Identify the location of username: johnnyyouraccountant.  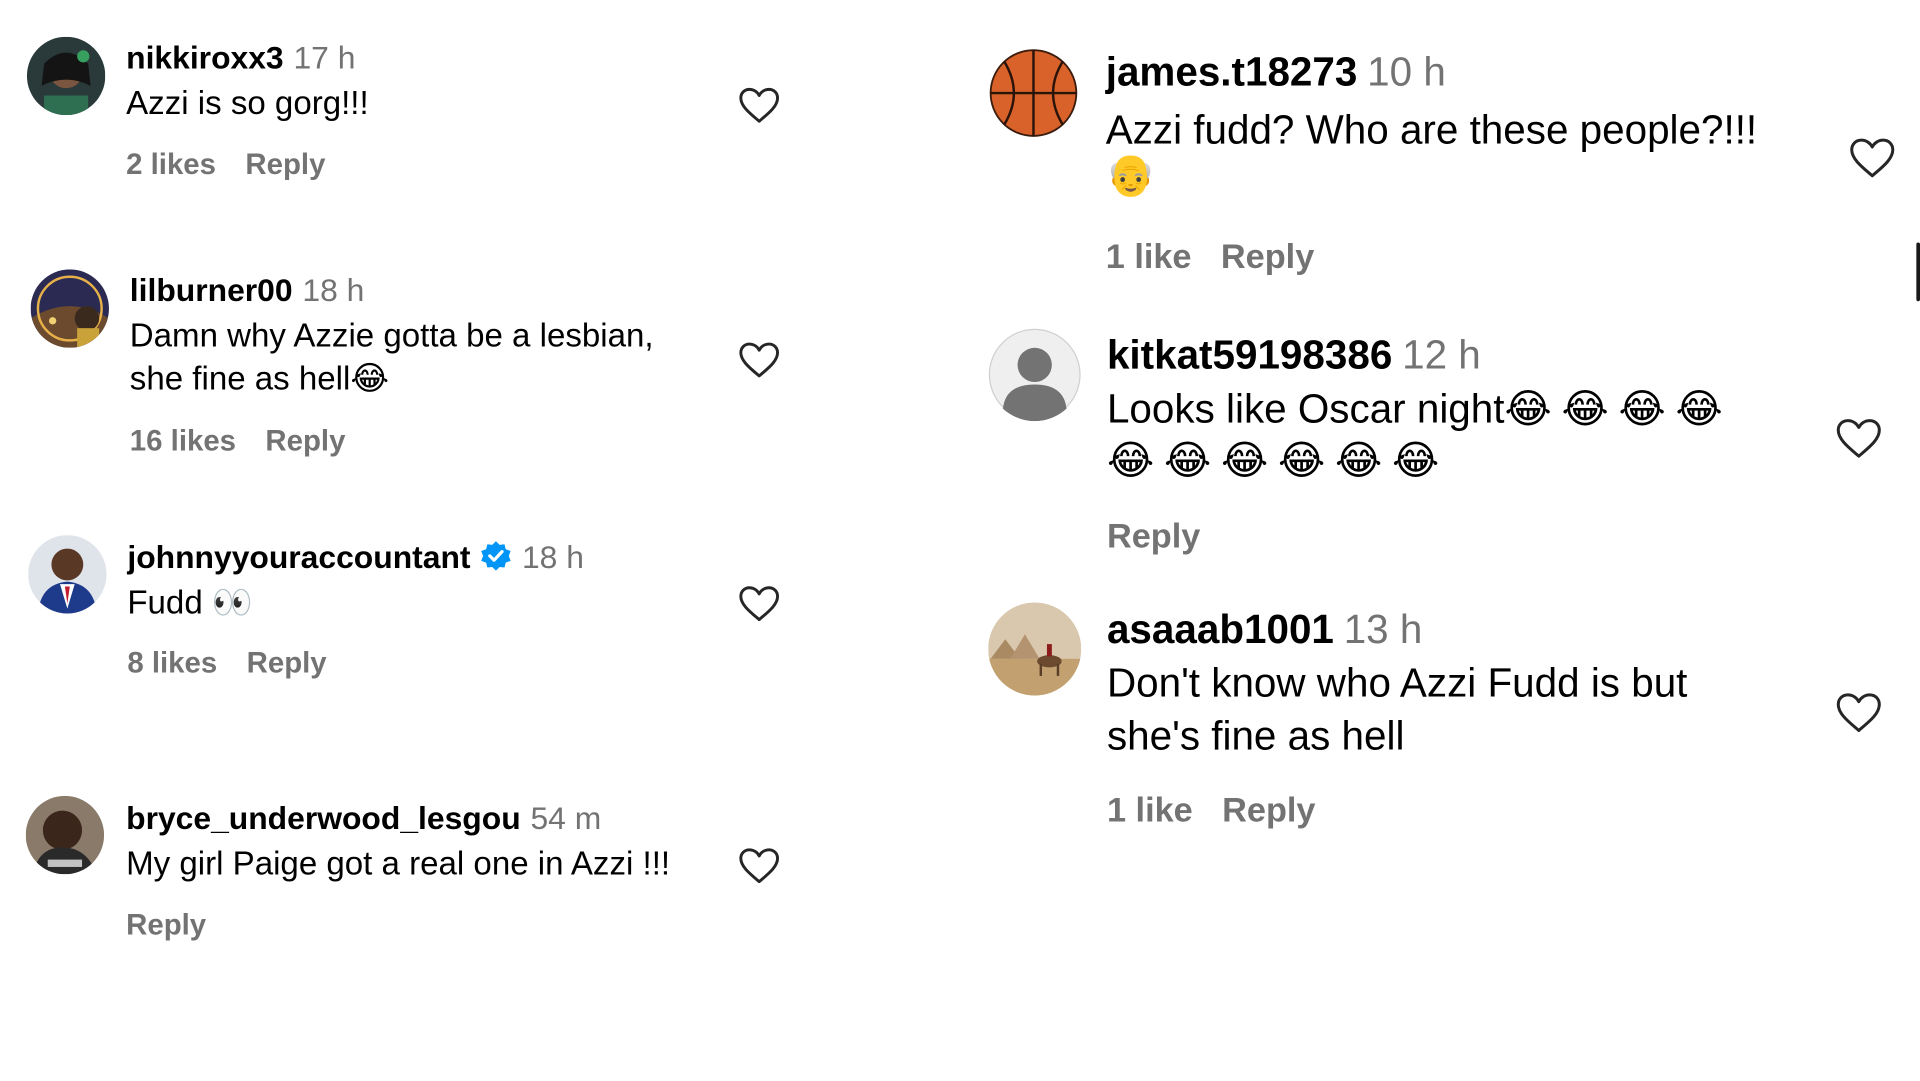
(298, 557).